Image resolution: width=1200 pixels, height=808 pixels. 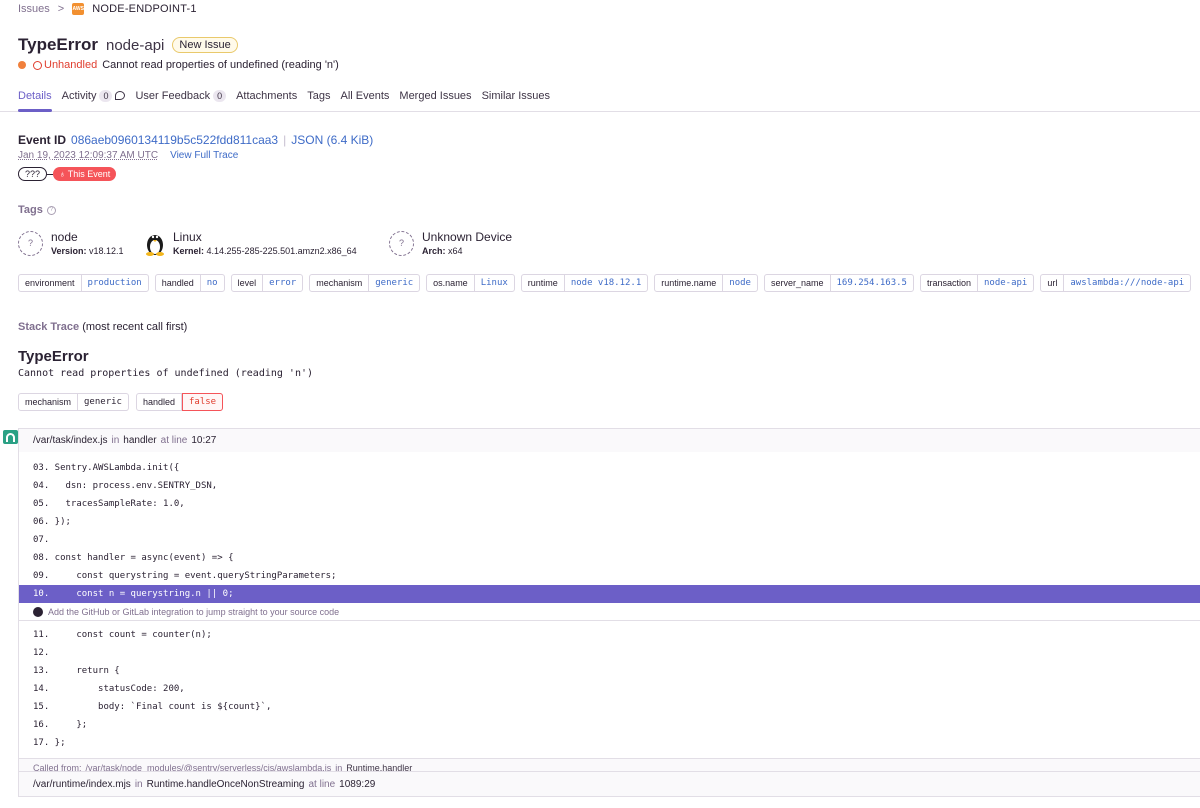 I want to click on tag-value: 169.254.163.5, so click(x=872, y=283).